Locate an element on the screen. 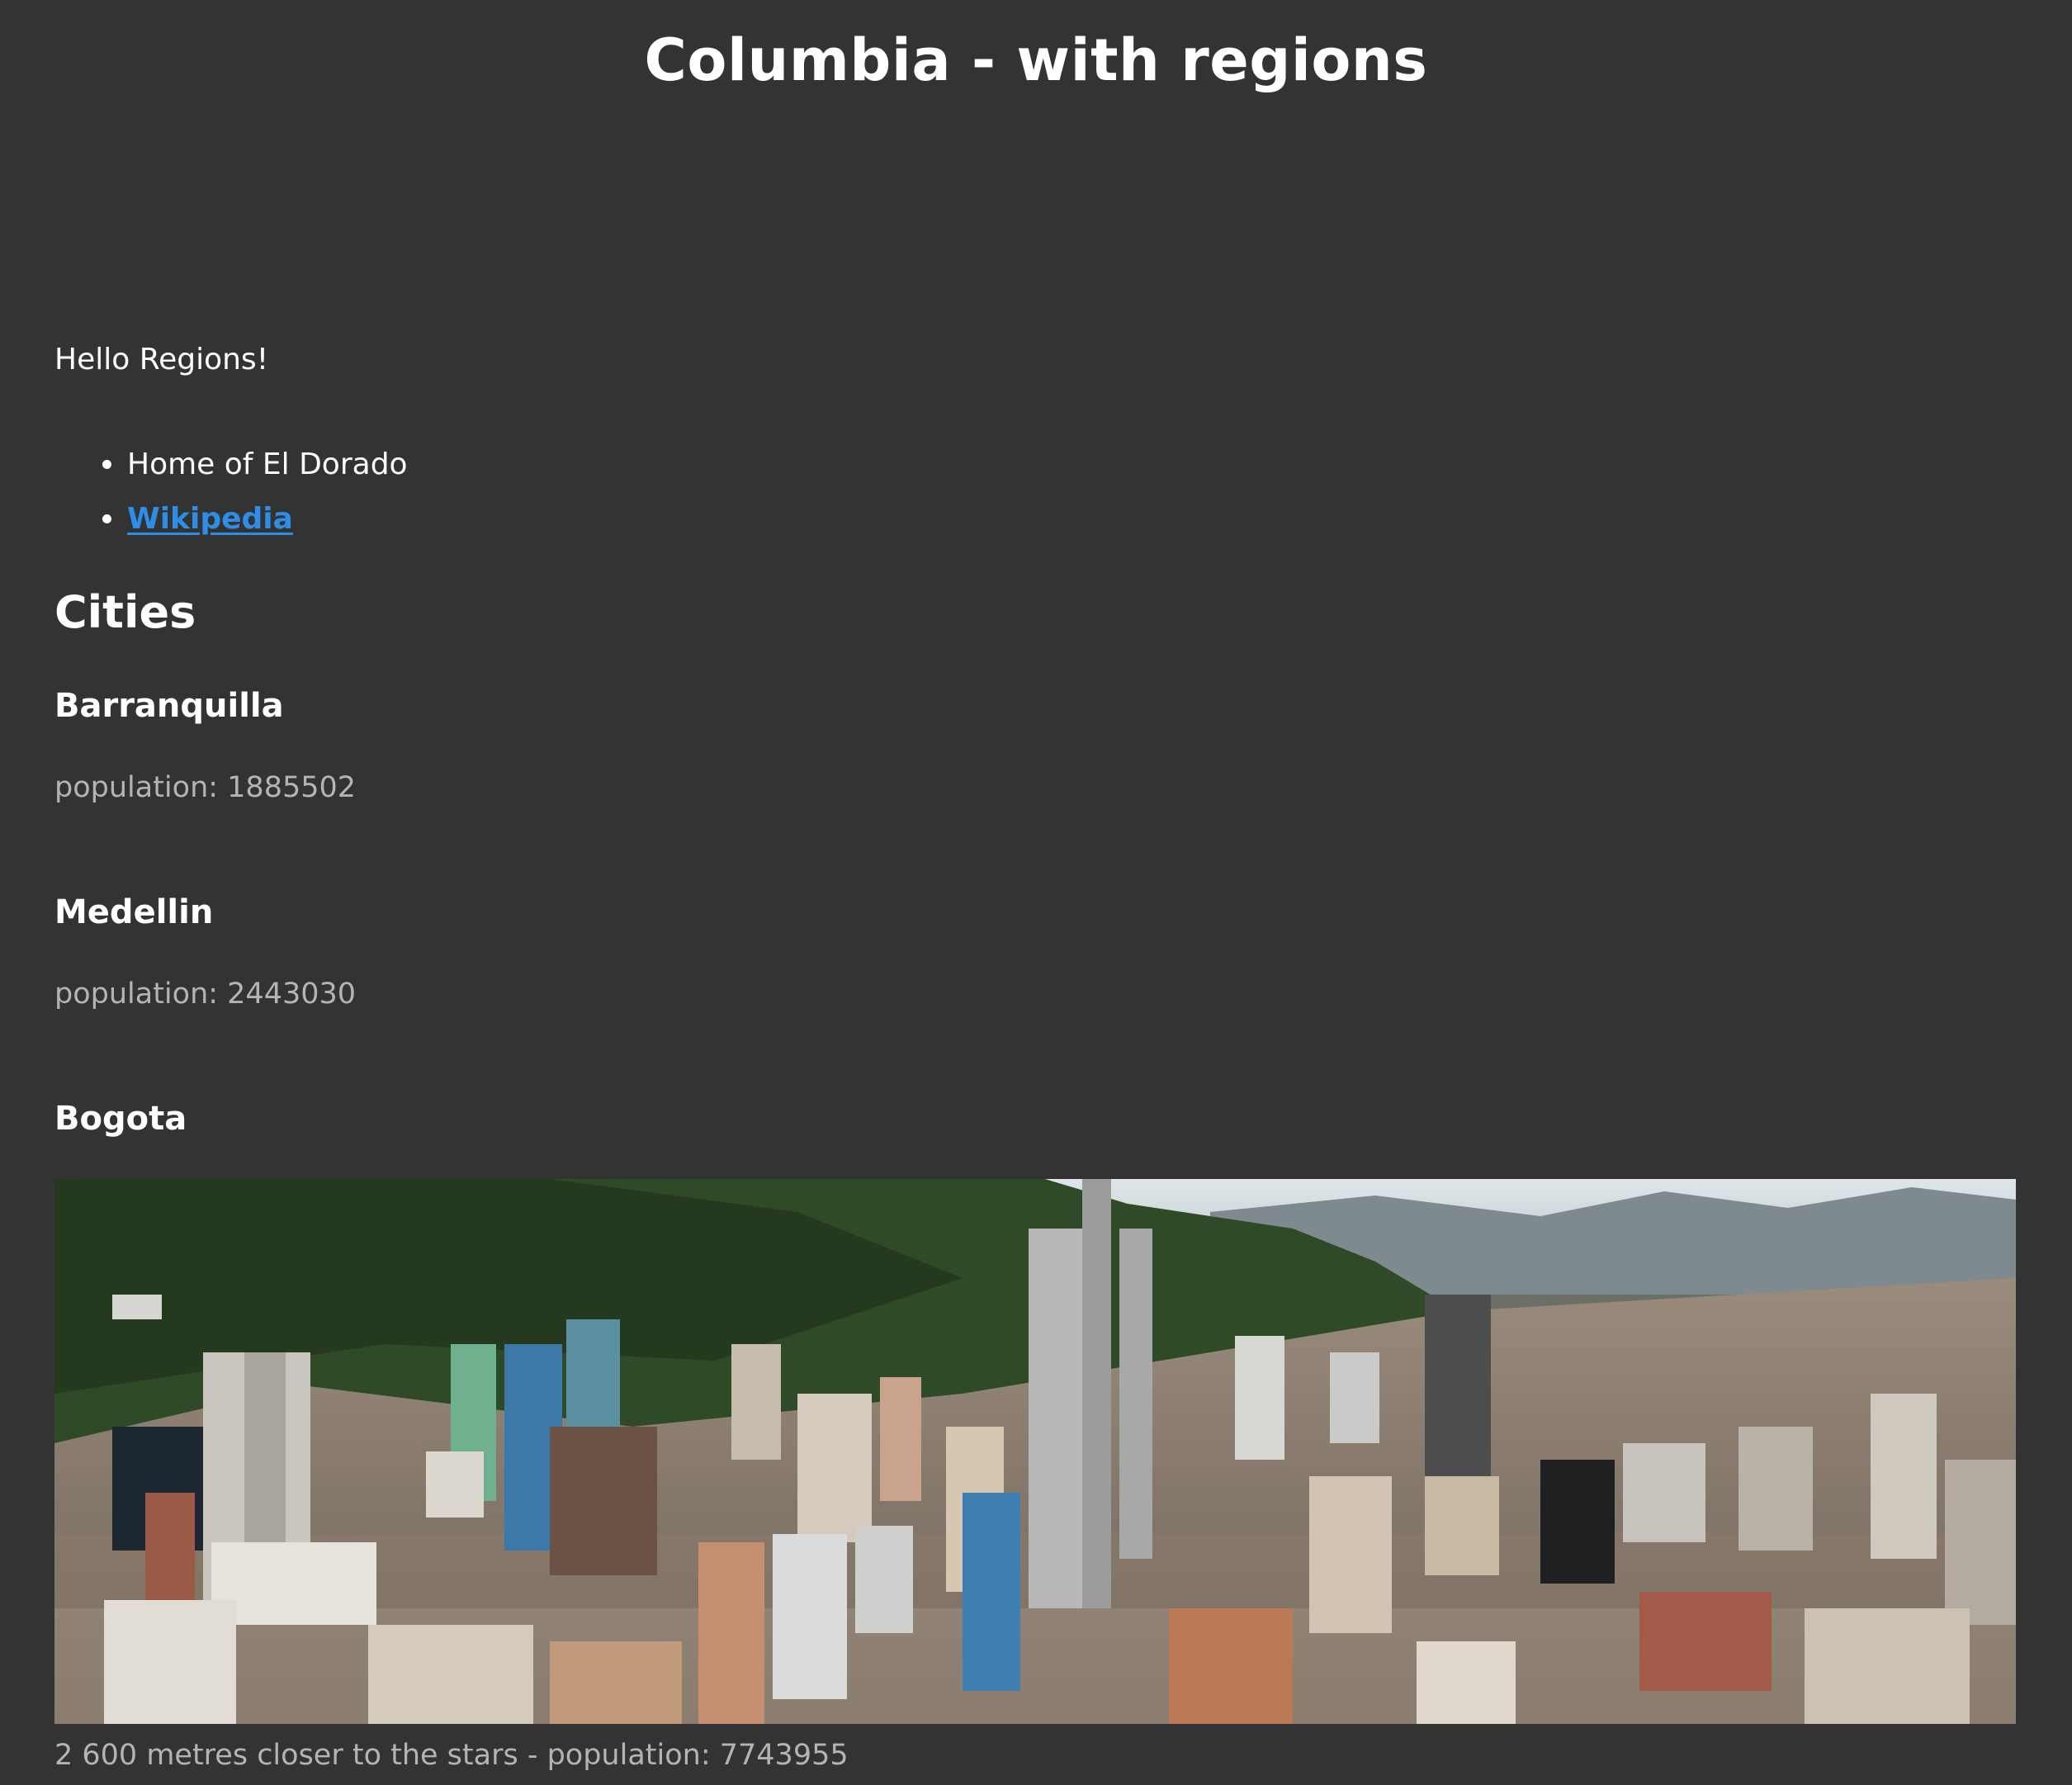 The image size is (2072, 1785). fact-label: Home of El Dorado is located at coordinates (267, 464).